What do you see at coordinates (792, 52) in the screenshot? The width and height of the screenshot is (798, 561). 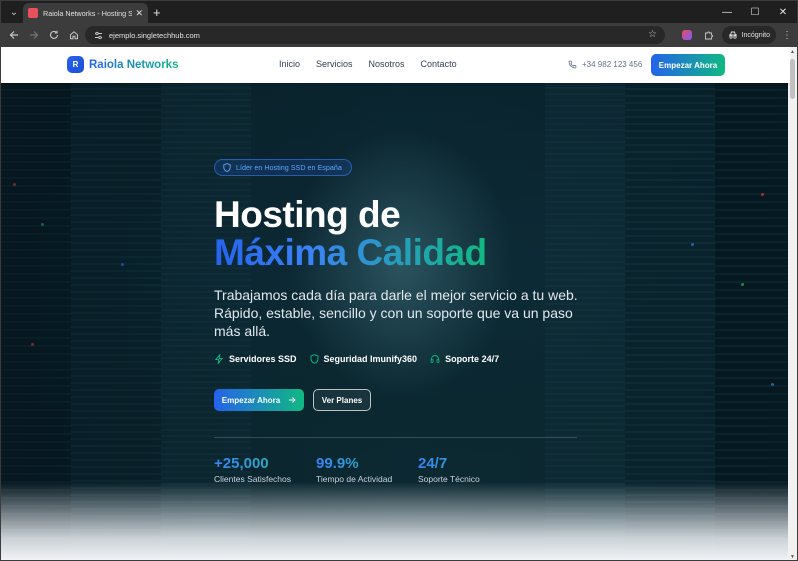 I see `scroll-up-icon: ▲` at bounding box center [792, 52].